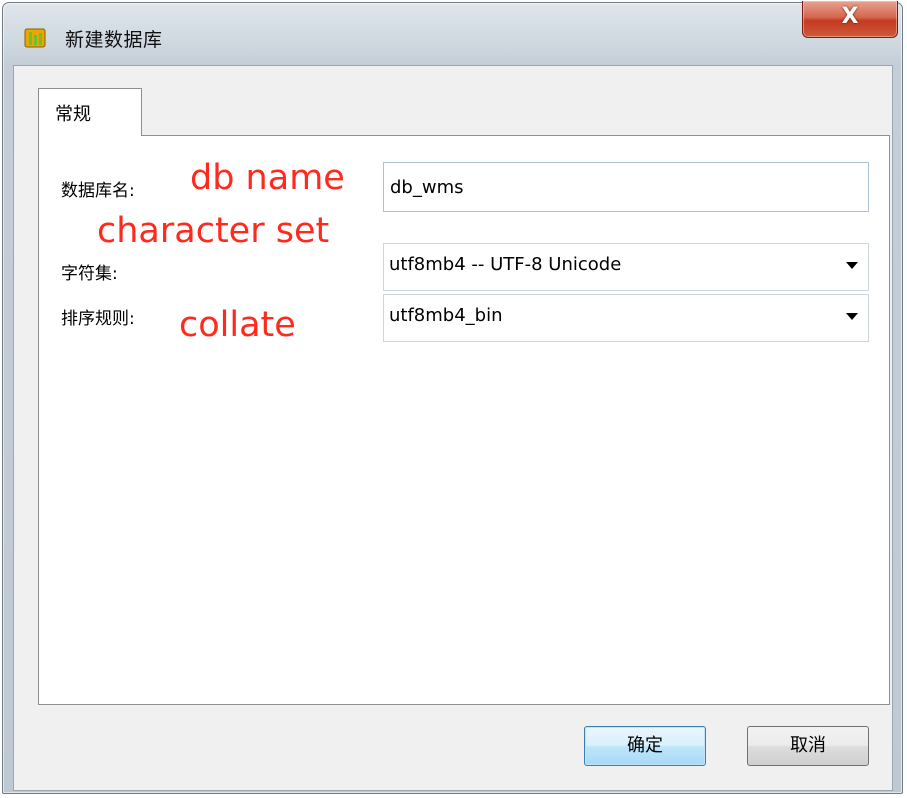 Image resolution: width=907 pixels, height=798 pixels. What do you see at coordinates (446, 315) in the screenshot?
I see `collation-value: utf8mb4_bin` at bounding box center [446, 315].